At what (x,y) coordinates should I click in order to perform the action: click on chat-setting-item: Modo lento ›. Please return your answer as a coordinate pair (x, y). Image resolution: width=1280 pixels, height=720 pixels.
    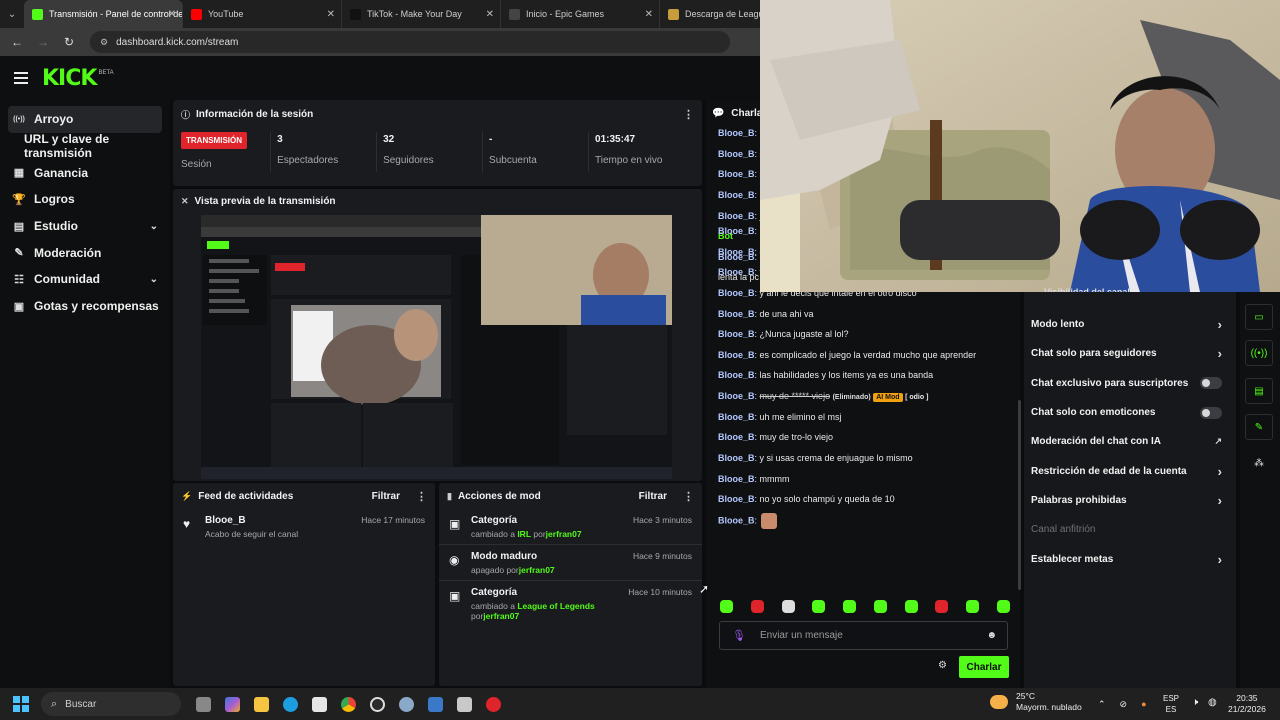
    Looking at the image, I should click on (1130, 324).